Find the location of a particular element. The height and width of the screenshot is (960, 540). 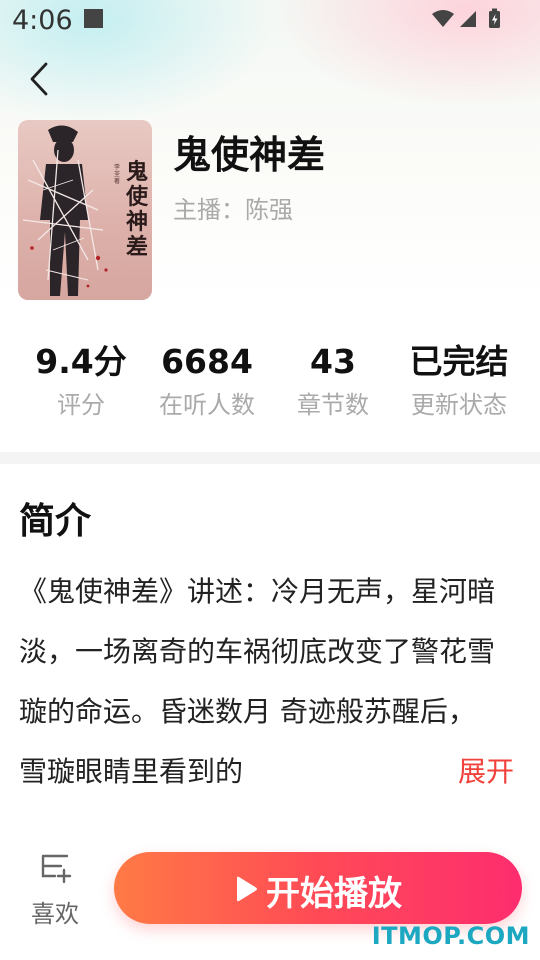

cover-author: 李荃著 is located at coordinates (117, 174).